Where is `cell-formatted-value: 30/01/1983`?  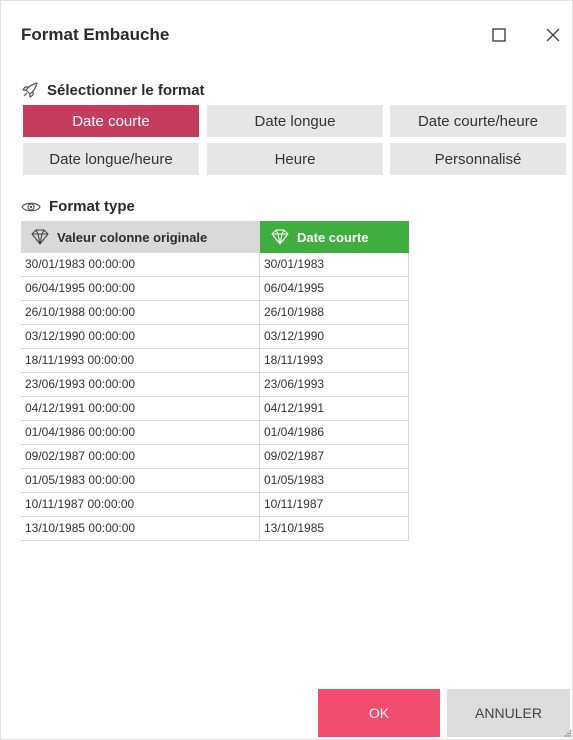 cell-formatted-value: 30/01/1983 is located at coordinates (334, 265).